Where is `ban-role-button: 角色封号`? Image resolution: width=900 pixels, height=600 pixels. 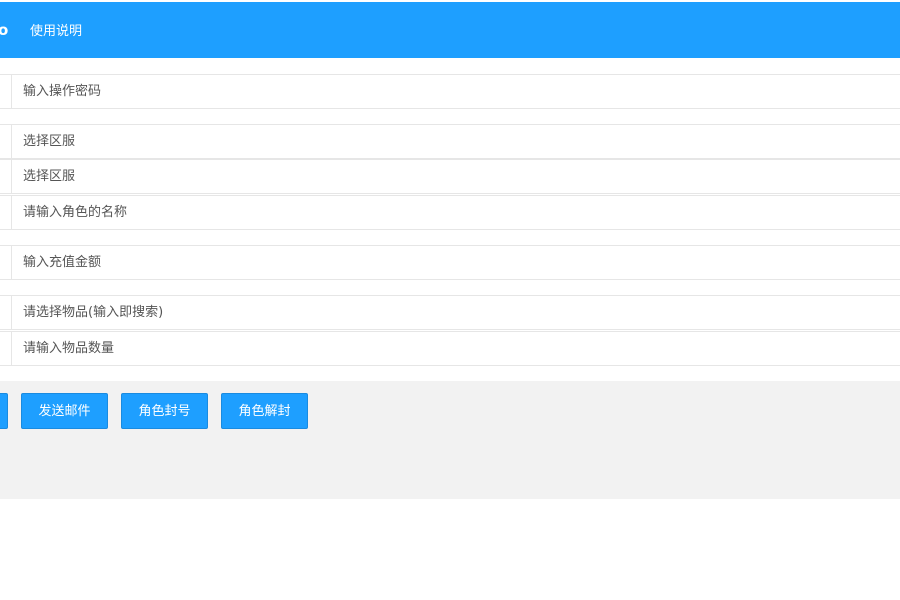 ban-role-button: 角色封号 is located at coordinates (164, 411).